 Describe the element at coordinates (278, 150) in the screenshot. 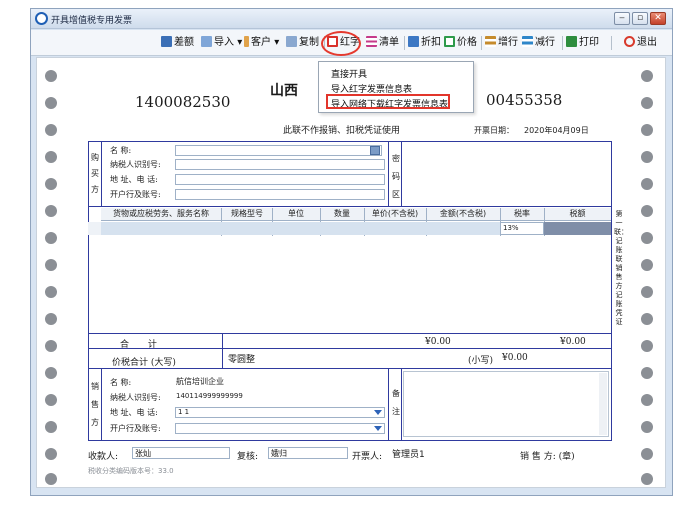

I see `buyer-name-input` at that location.